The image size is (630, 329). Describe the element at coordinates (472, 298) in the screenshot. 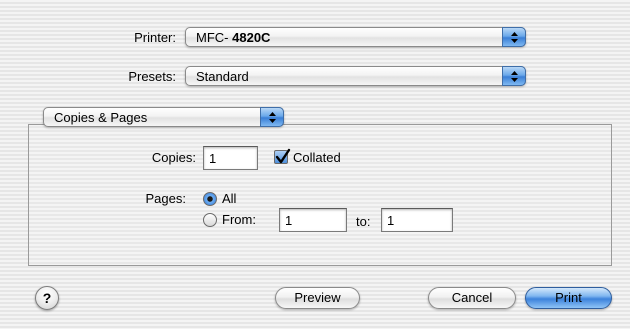

I see `cancel-button: Cancel` at that location.